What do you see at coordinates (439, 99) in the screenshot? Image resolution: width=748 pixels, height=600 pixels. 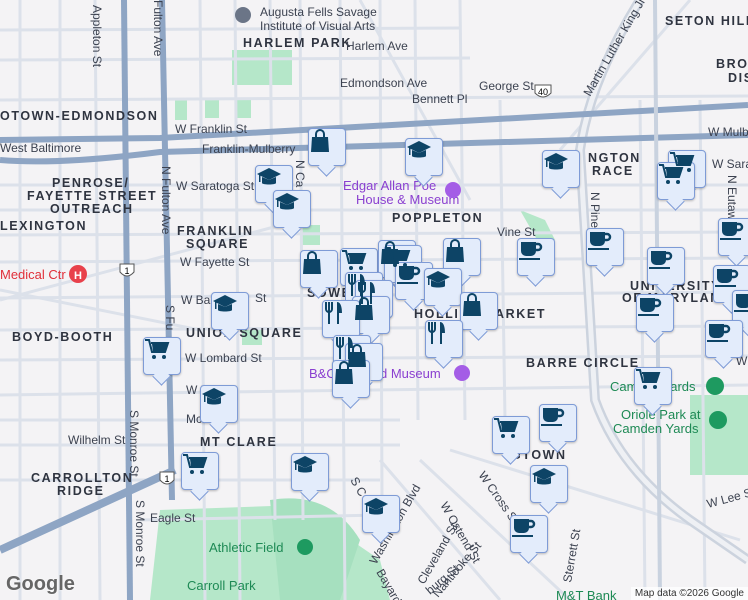 I see `svg-text: Bennett Pl` at bounding box center [439, 99].